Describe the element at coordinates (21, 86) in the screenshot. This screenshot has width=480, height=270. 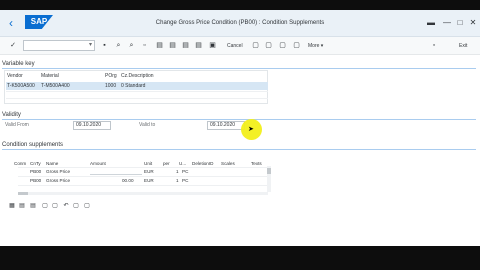
I see `vendor-cell: T-K500A500` at that location.